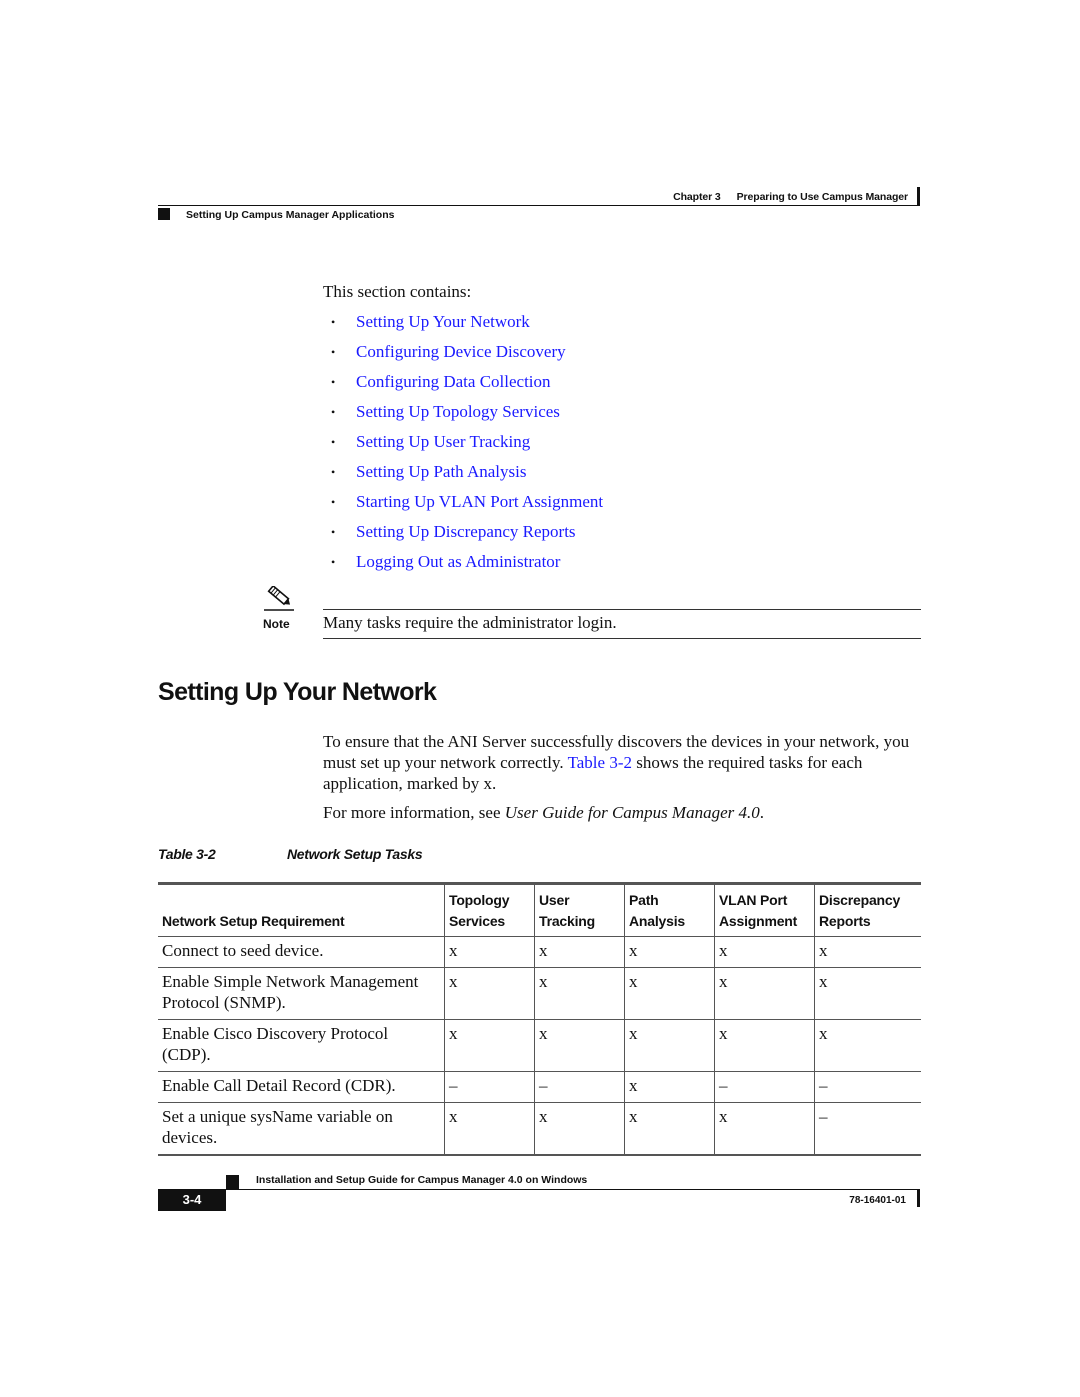 This screenshot has width=1080, height=1397. I want to click on link-configuring-device-discovery: Configuring Device Discovery, so click(461, 356).